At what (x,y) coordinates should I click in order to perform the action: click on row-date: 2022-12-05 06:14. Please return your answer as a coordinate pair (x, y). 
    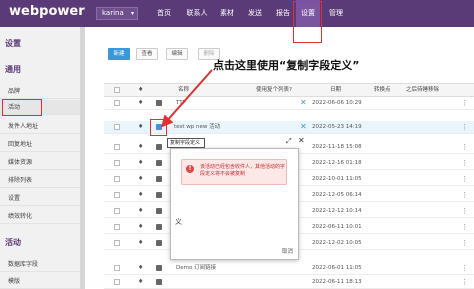
    Looking at the image, I should click on (337, 195).